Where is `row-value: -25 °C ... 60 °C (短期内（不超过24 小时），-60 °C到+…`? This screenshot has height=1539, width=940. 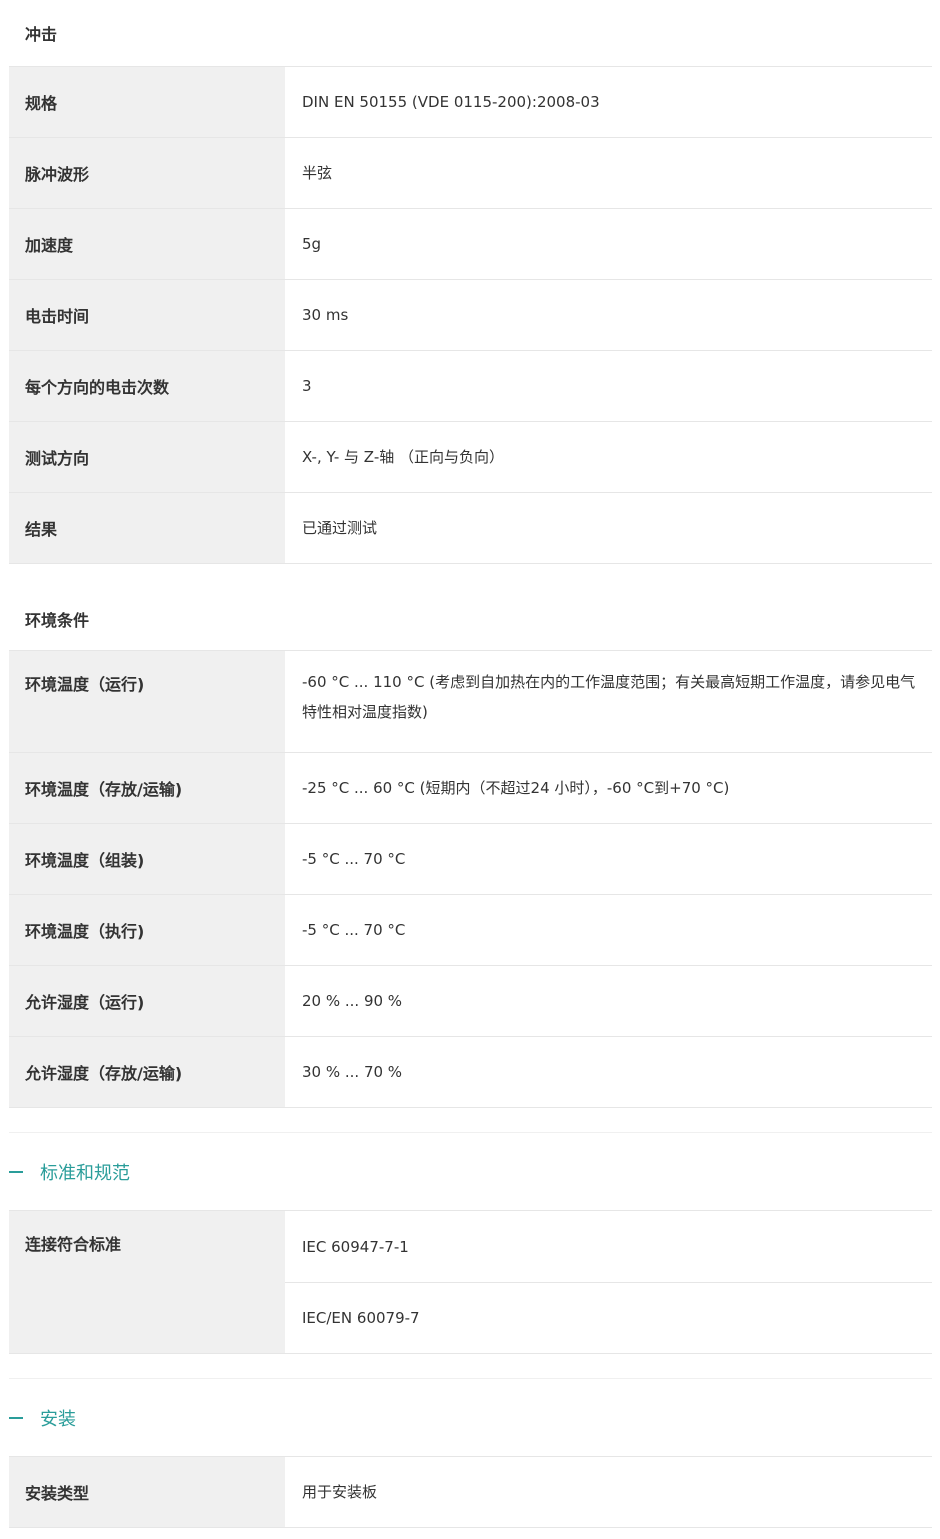
row-value: -25 °C ... 60 °C (短期内（不超过24 小时），-60 °C到+… is located at coordinates (516, 788).